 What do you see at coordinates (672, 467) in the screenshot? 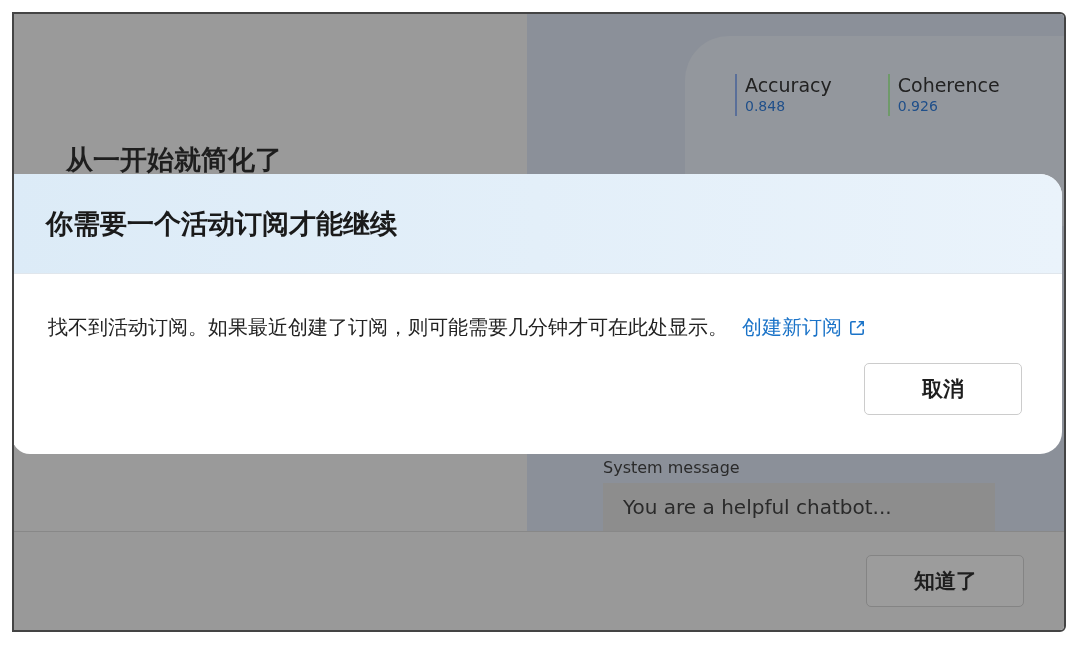
I see `field-label: System message` at bounding box center [672, 467].